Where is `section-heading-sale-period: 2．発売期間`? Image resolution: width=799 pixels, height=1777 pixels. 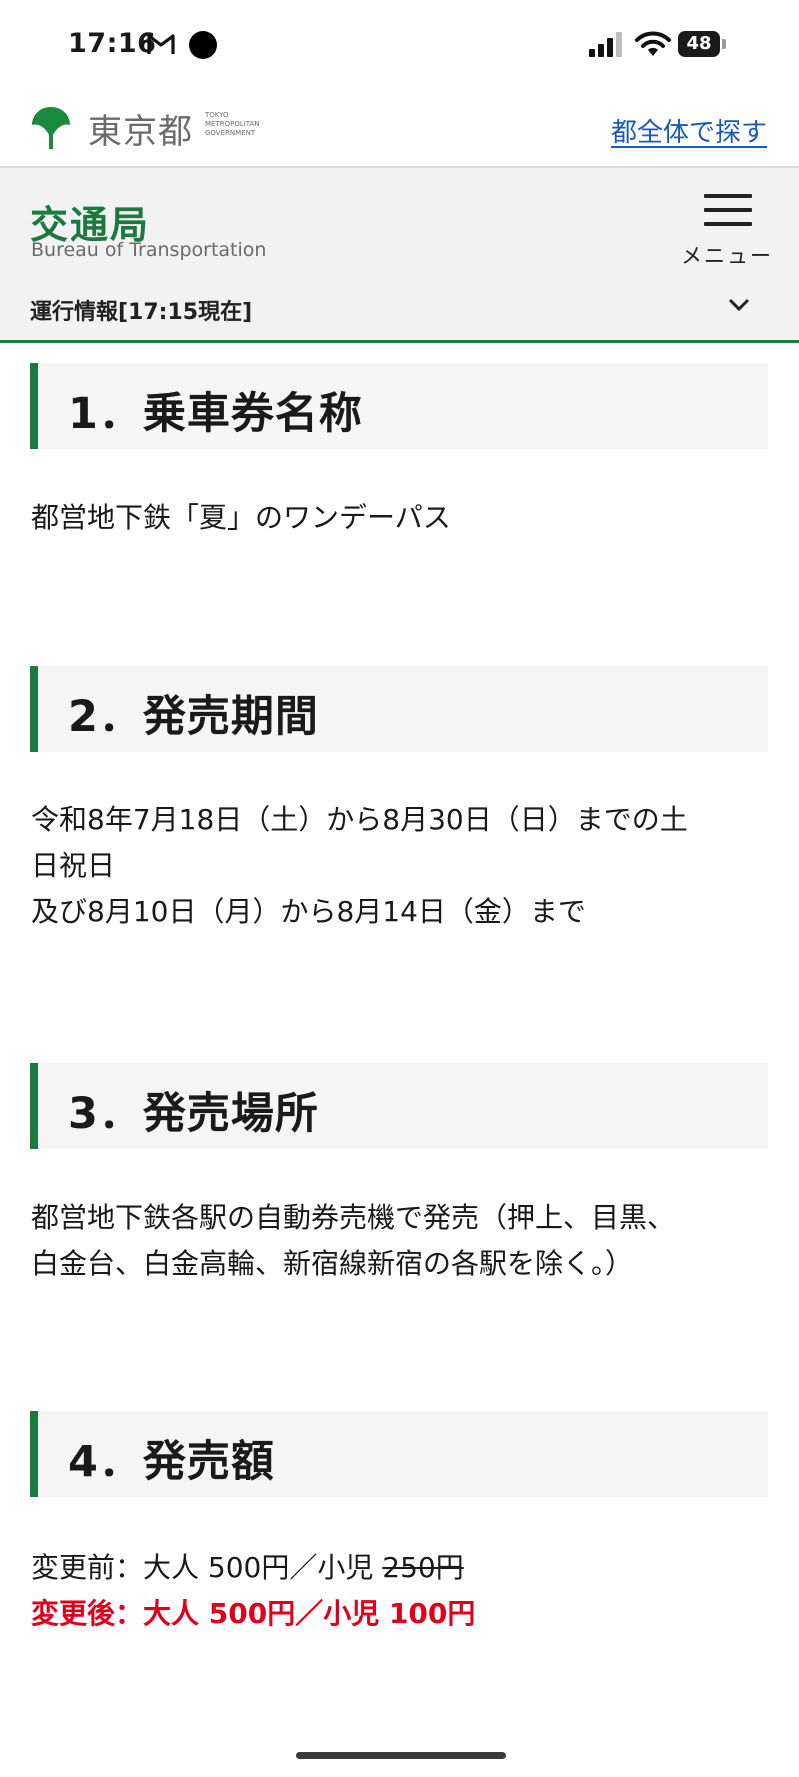 section-heading-sale-period: 2．発売期間 is located at coordinates (399, 709).